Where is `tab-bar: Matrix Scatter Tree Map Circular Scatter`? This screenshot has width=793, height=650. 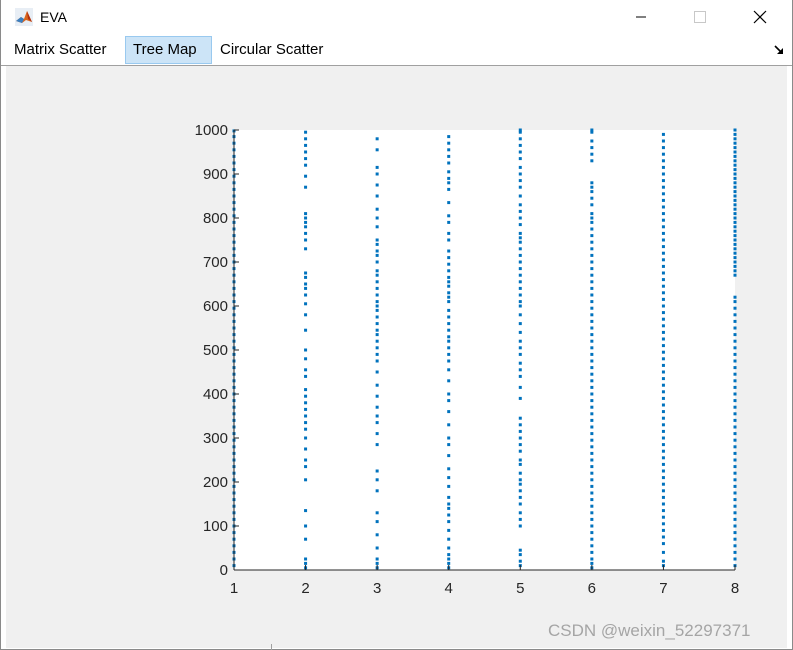 tab-bar: Matrix Scatter Tree Map Circular Scatter is located at coordinates (396, 51).